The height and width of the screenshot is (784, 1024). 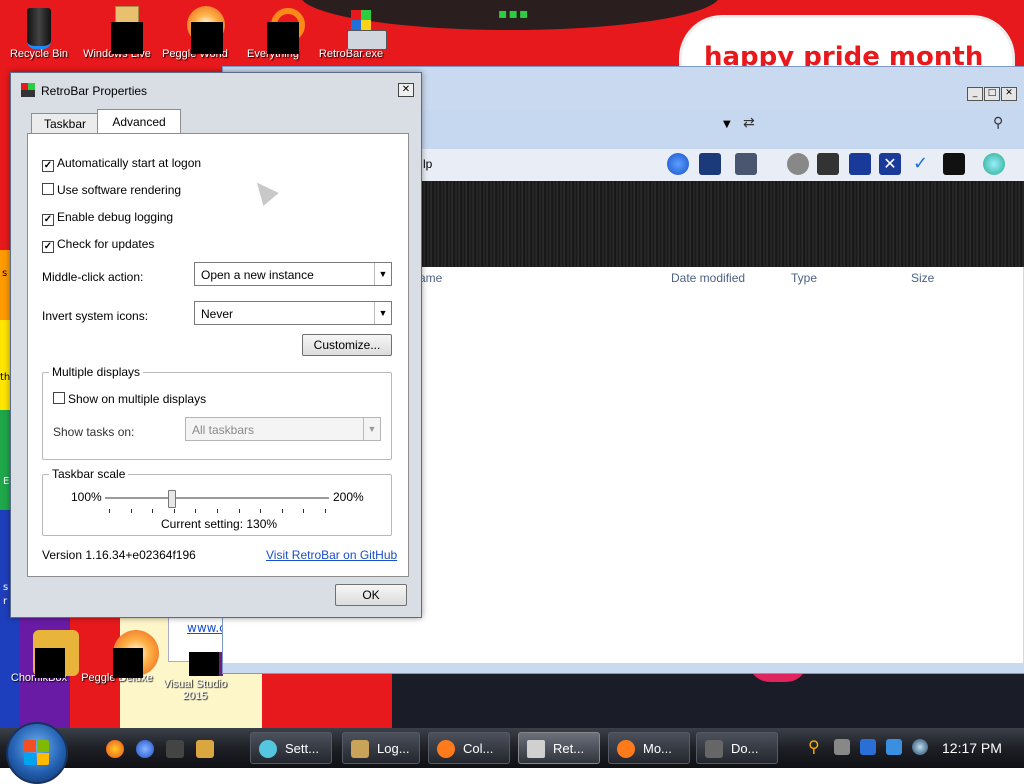 I want to click on group-title: Multiple displays, so click(x=96, y=372).